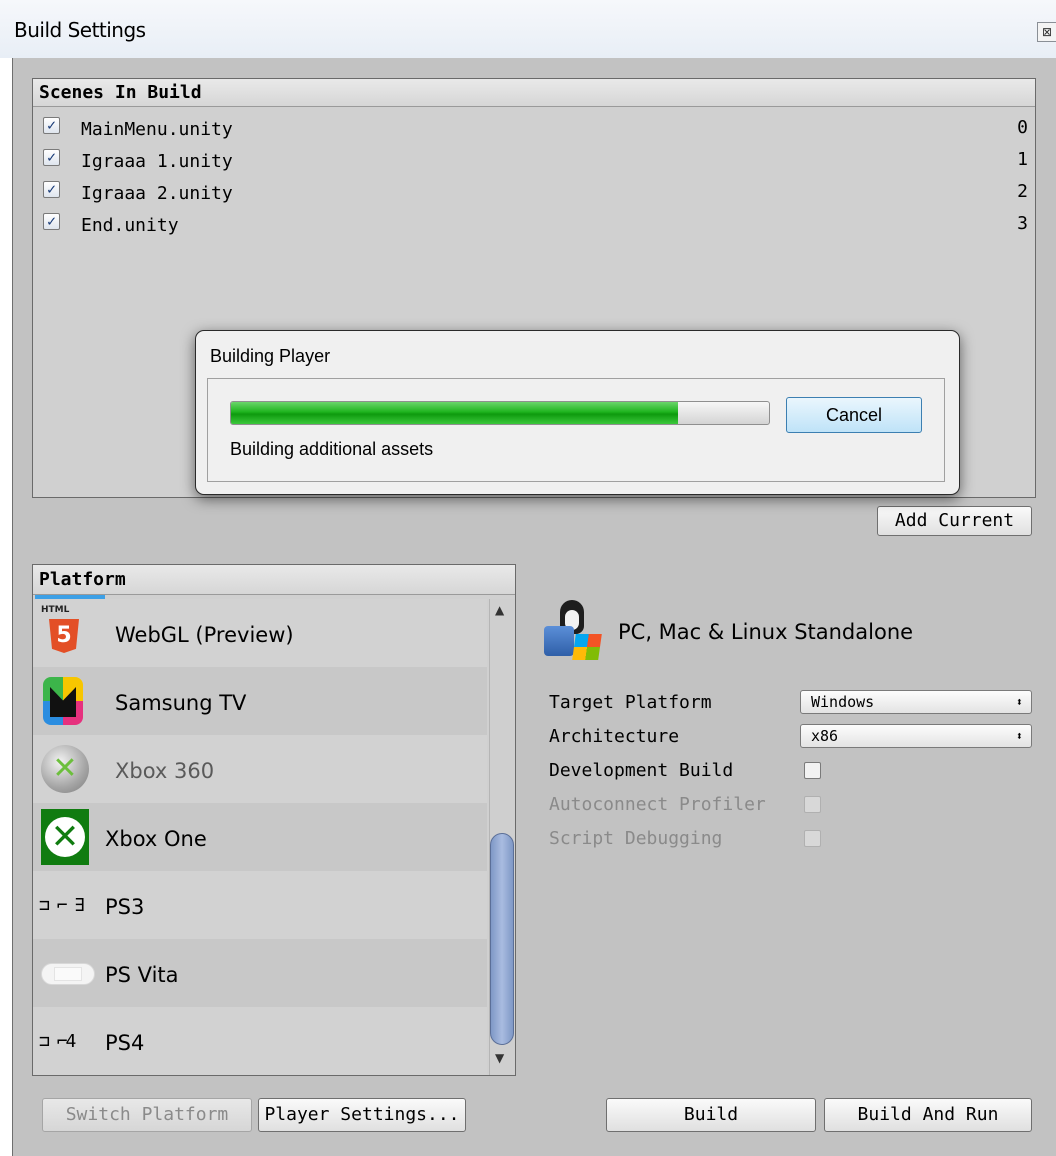 The image size is (1056, 1156). Describe the element at coordinates (454, 413) in the screenshot. I see `progress-fill` at that location.